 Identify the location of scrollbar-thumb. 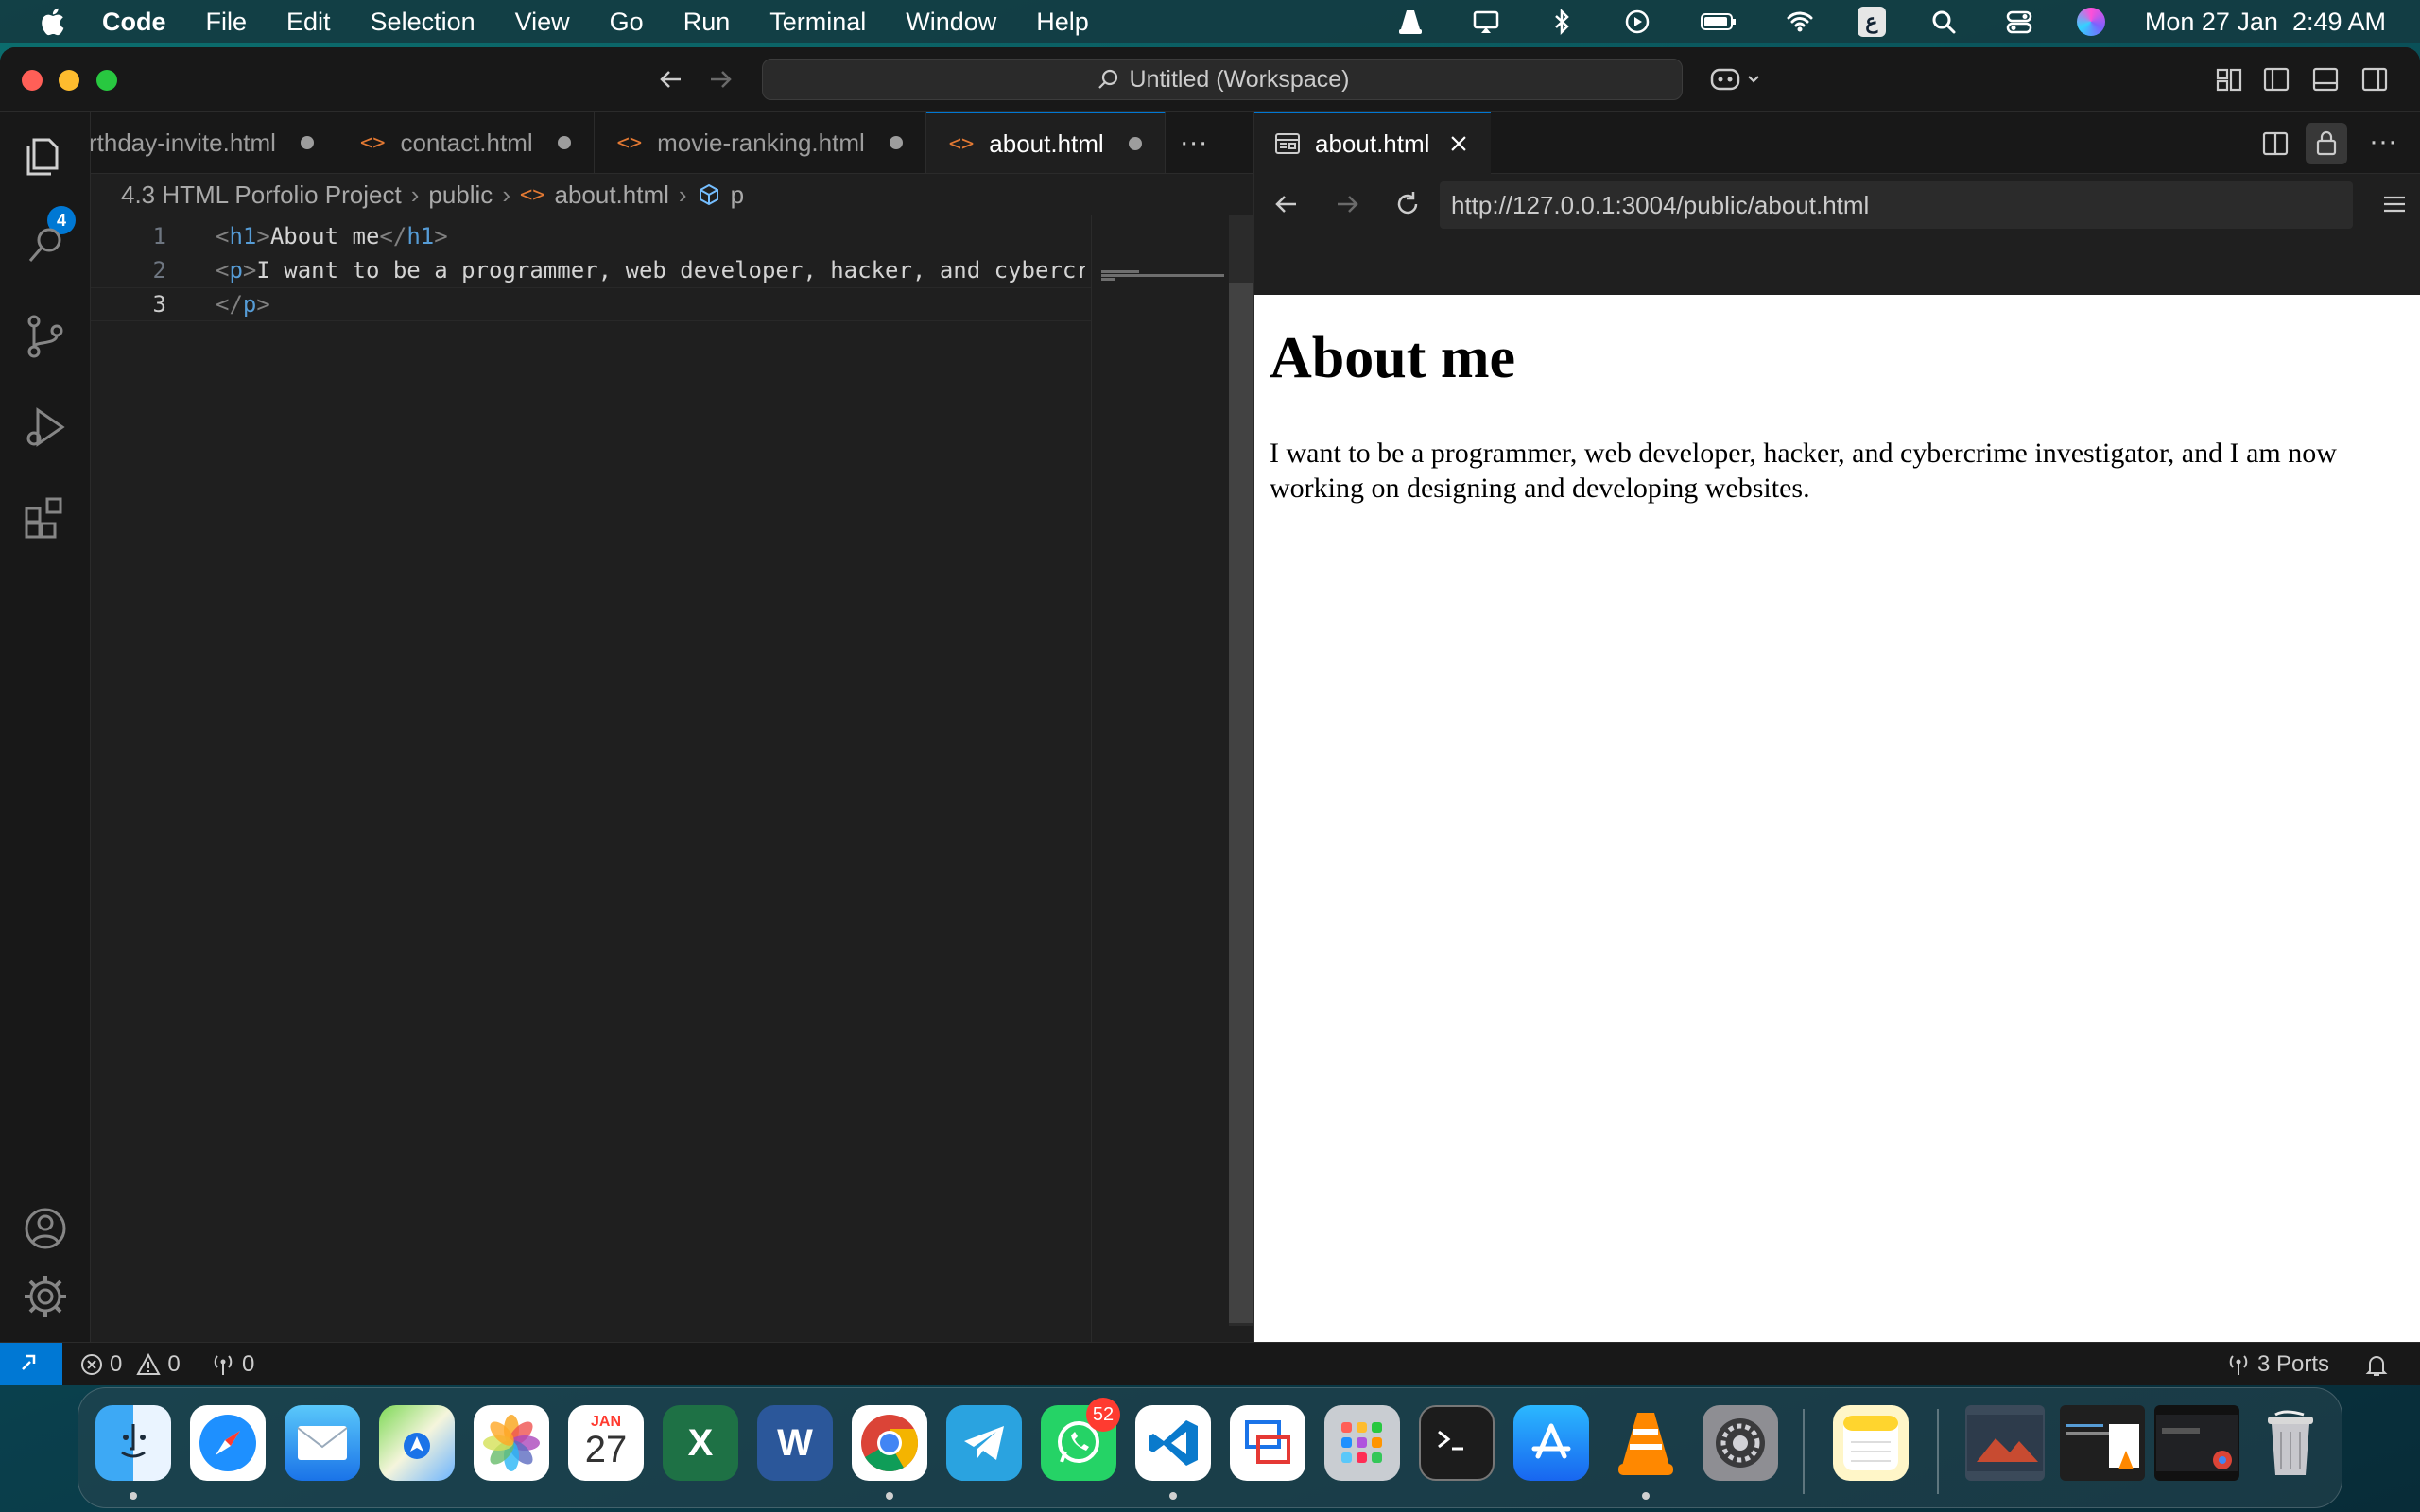
(1241, 803).